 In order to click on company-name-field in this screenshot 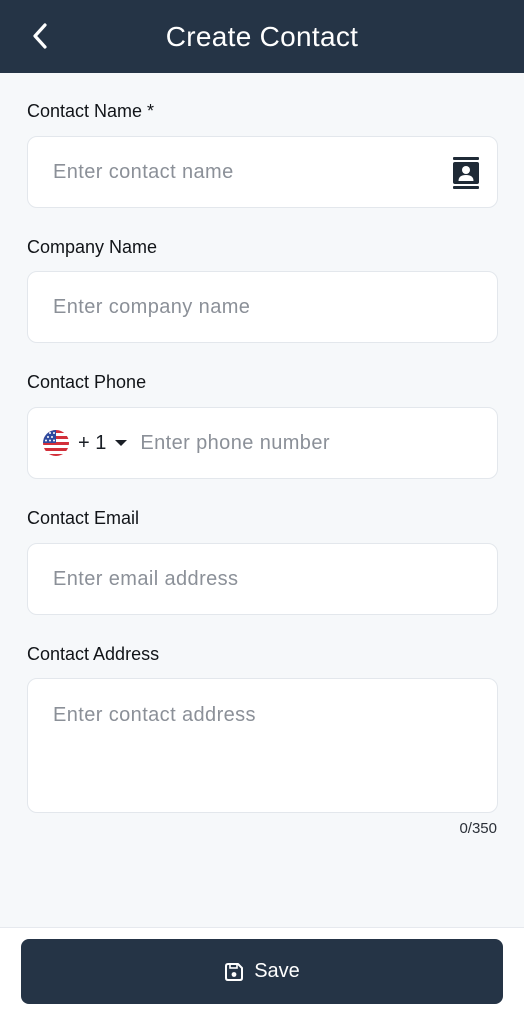, I will do `click(262, 307)`.